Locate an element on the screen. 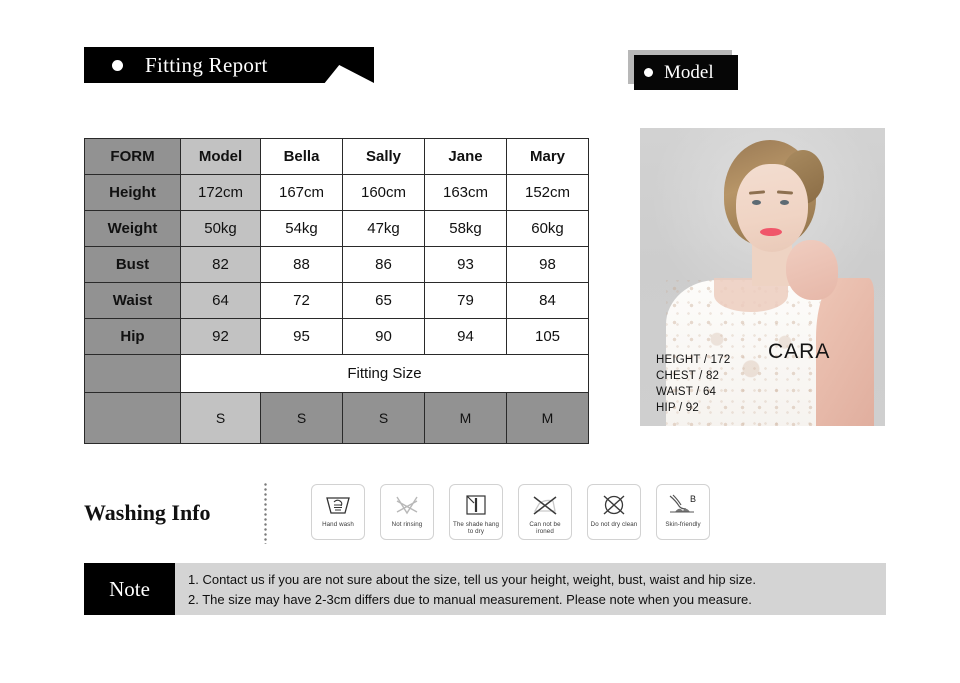 This screenshot has width=960, height=683. hand-shape is located at coordinates (812, 270).